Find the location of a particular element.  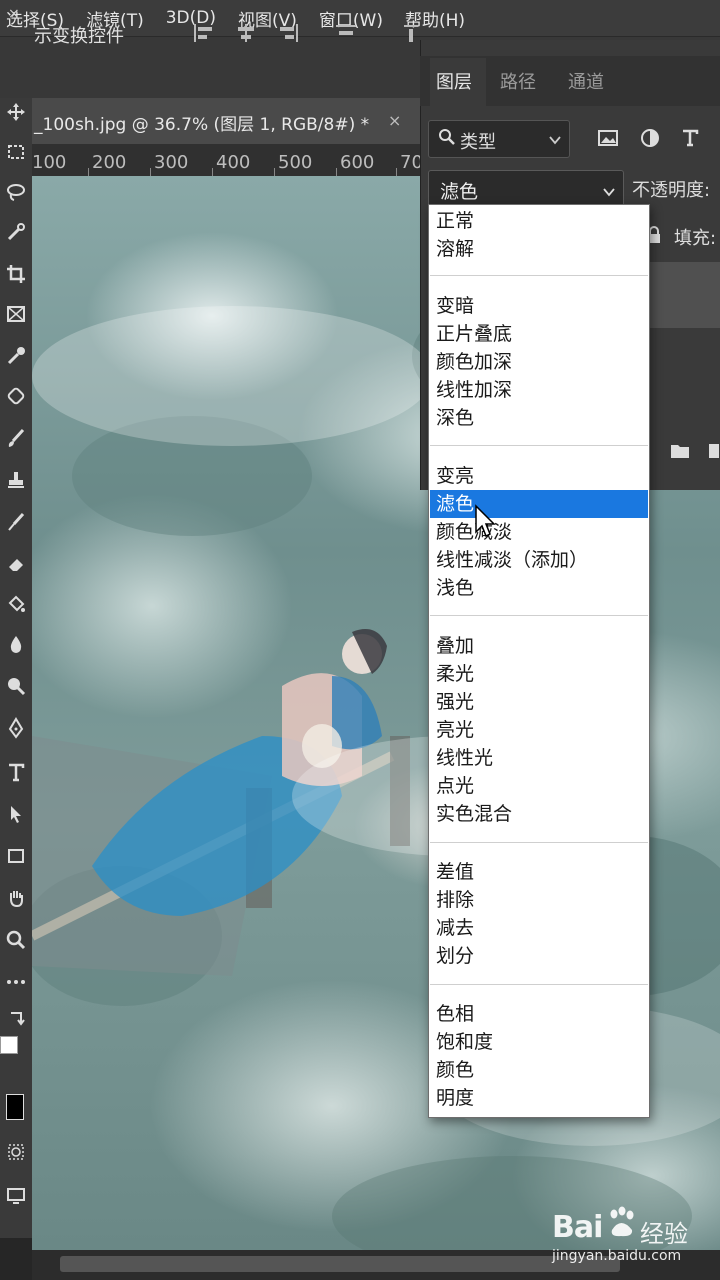

adjustment-icon is located at coordinates (650, 138).